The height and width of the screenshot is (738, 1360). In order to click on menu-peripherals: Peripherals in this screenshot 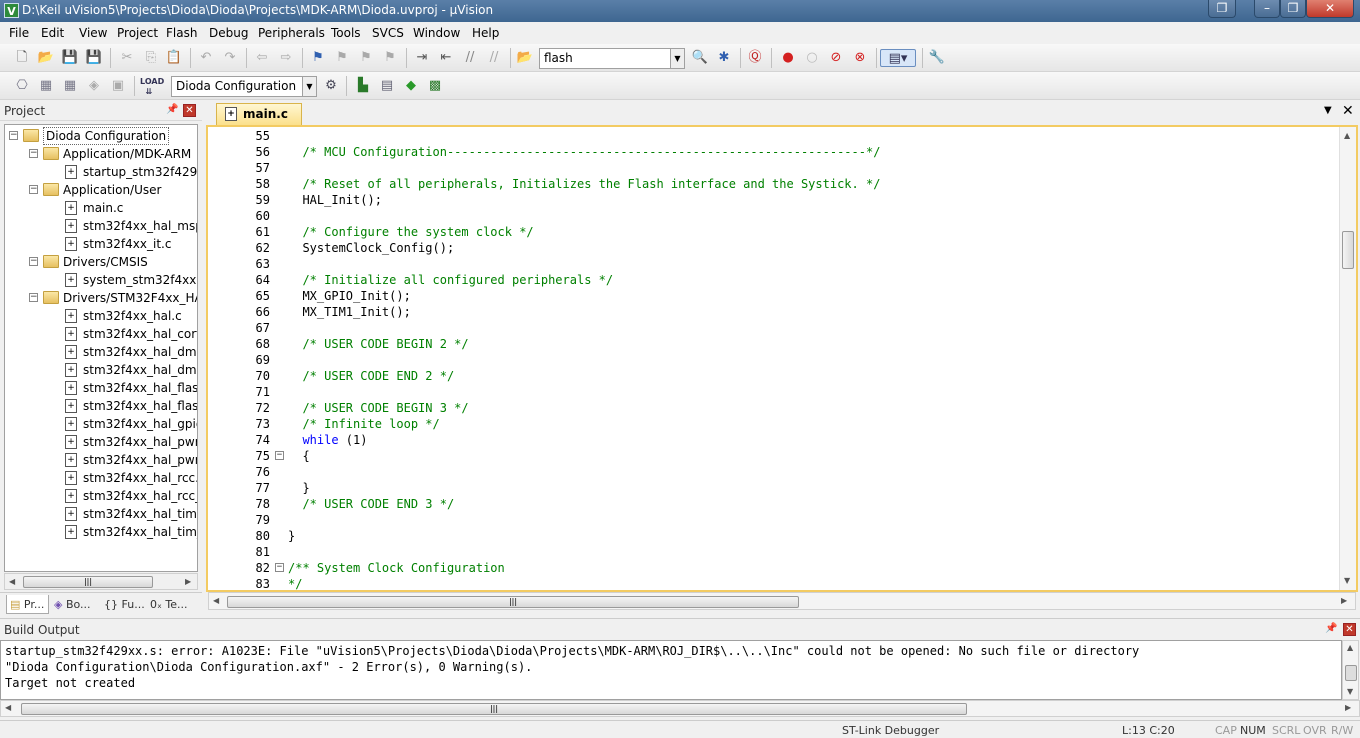, I will do `click(291, 33)`.